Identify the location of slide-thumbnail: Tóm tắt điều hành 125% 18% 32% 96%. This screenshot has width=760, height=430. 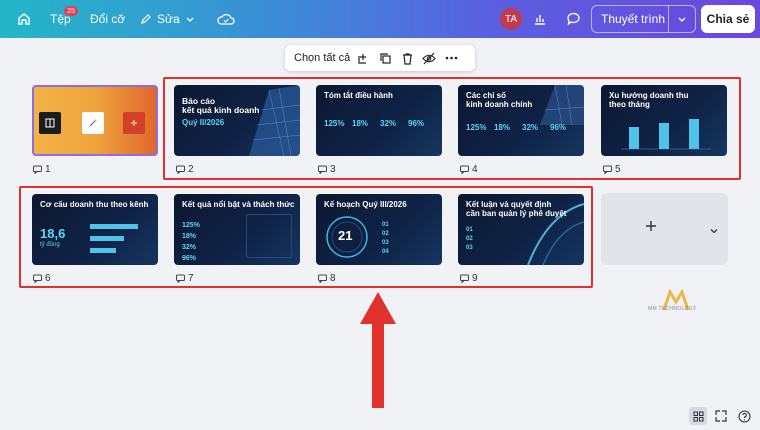
(379, 120).